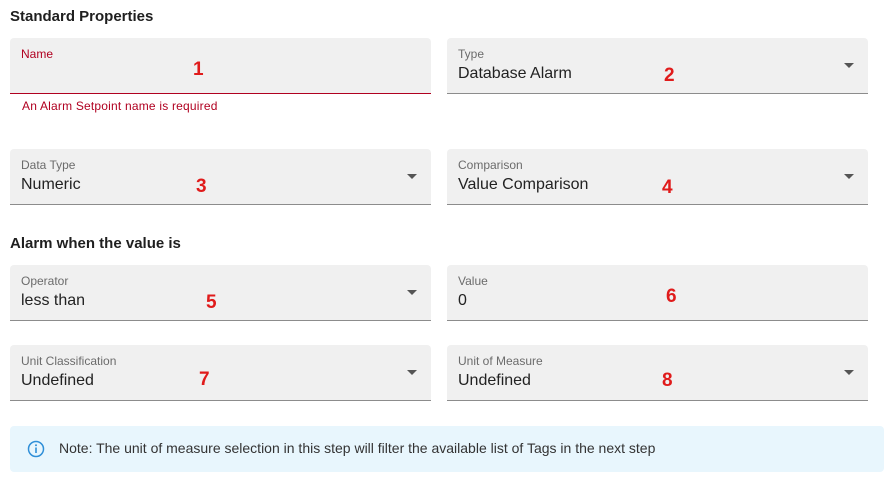 This screenshot has height=478, width=887. What do you see at coordinates (515, 73) in the screenshot?
I see `type-select-value: Database Alarm` at bounding box center [515, 73].